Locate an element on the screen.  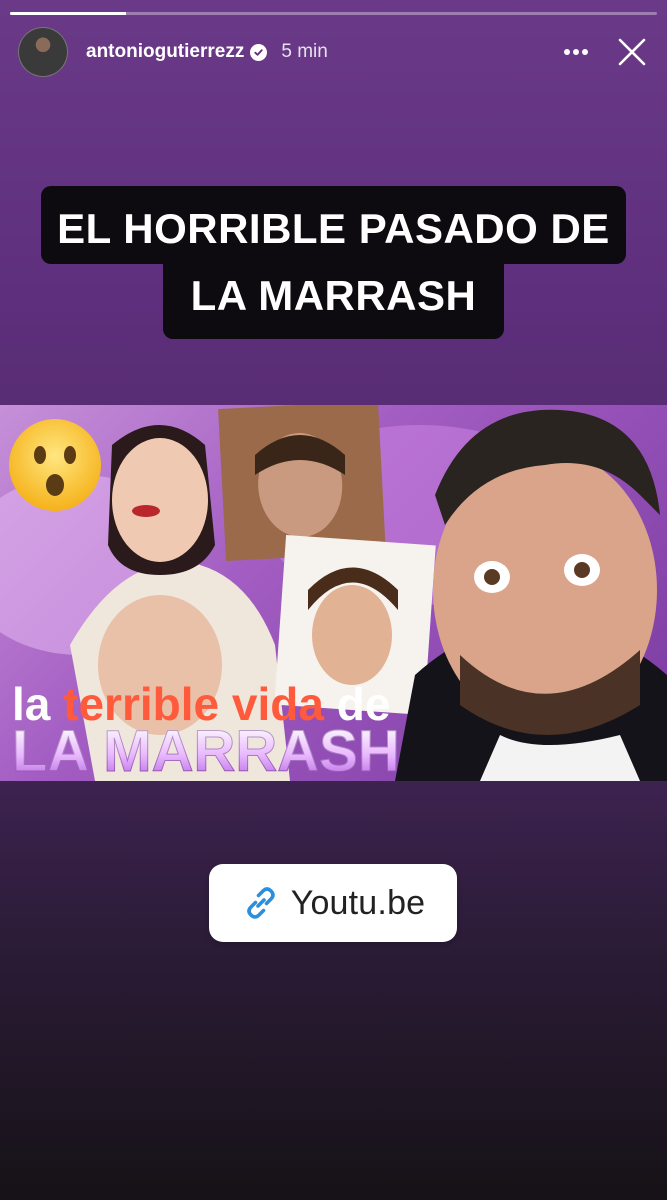
more-options-button is located at coordinates (576, 52).